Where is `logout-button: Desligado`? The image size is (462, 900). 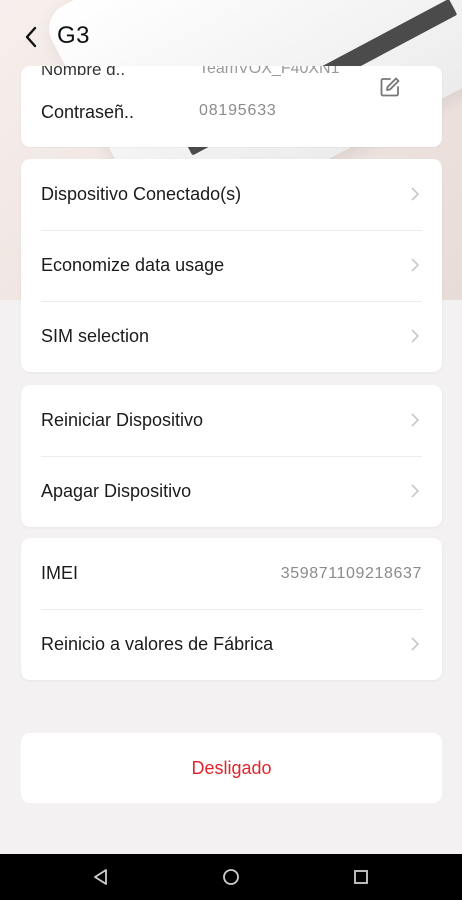
logout-button: Desligado is located at coordinates (231, 768).